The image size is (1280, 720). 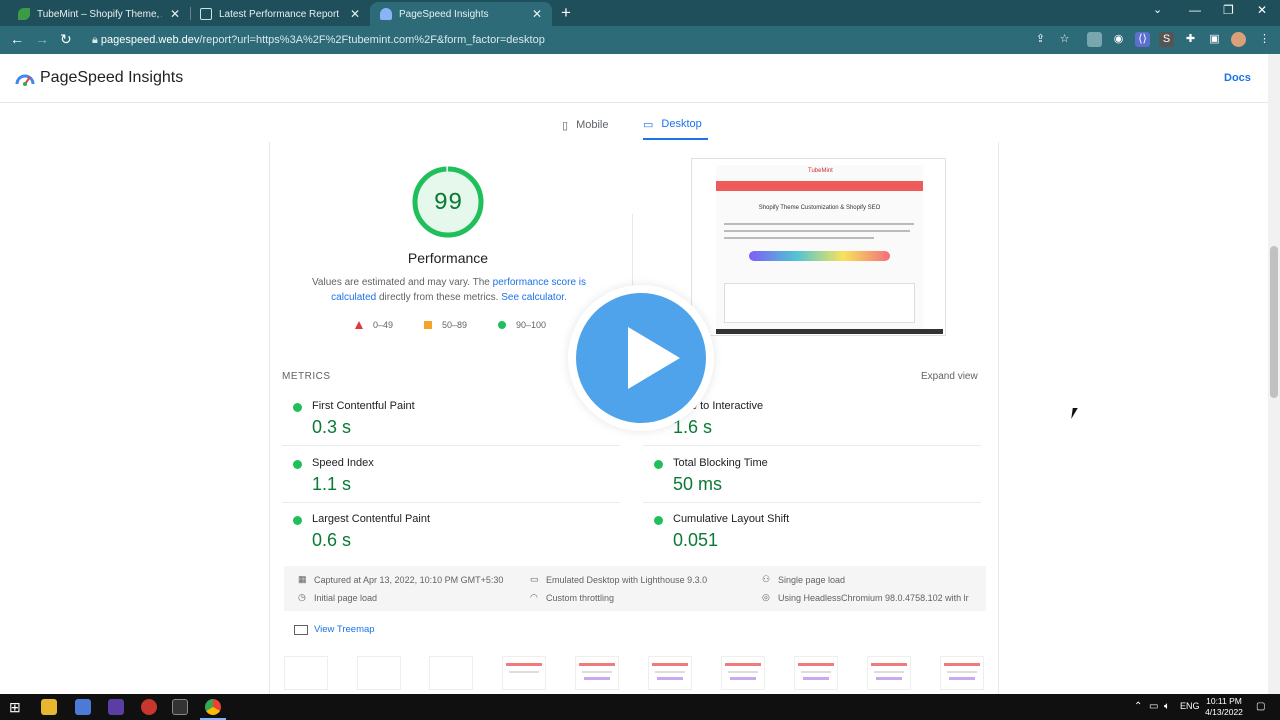 What do you see at coordinates (445, 325) in the screenshot?
I see `legend-average: 50–89` at bounding box center [445, 325].